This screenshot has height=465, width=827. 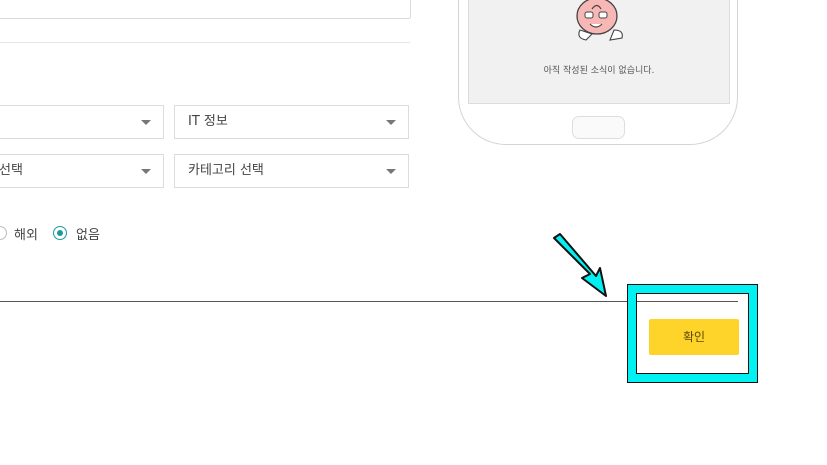 I want to click on text-input, so click(x=205, y=9).